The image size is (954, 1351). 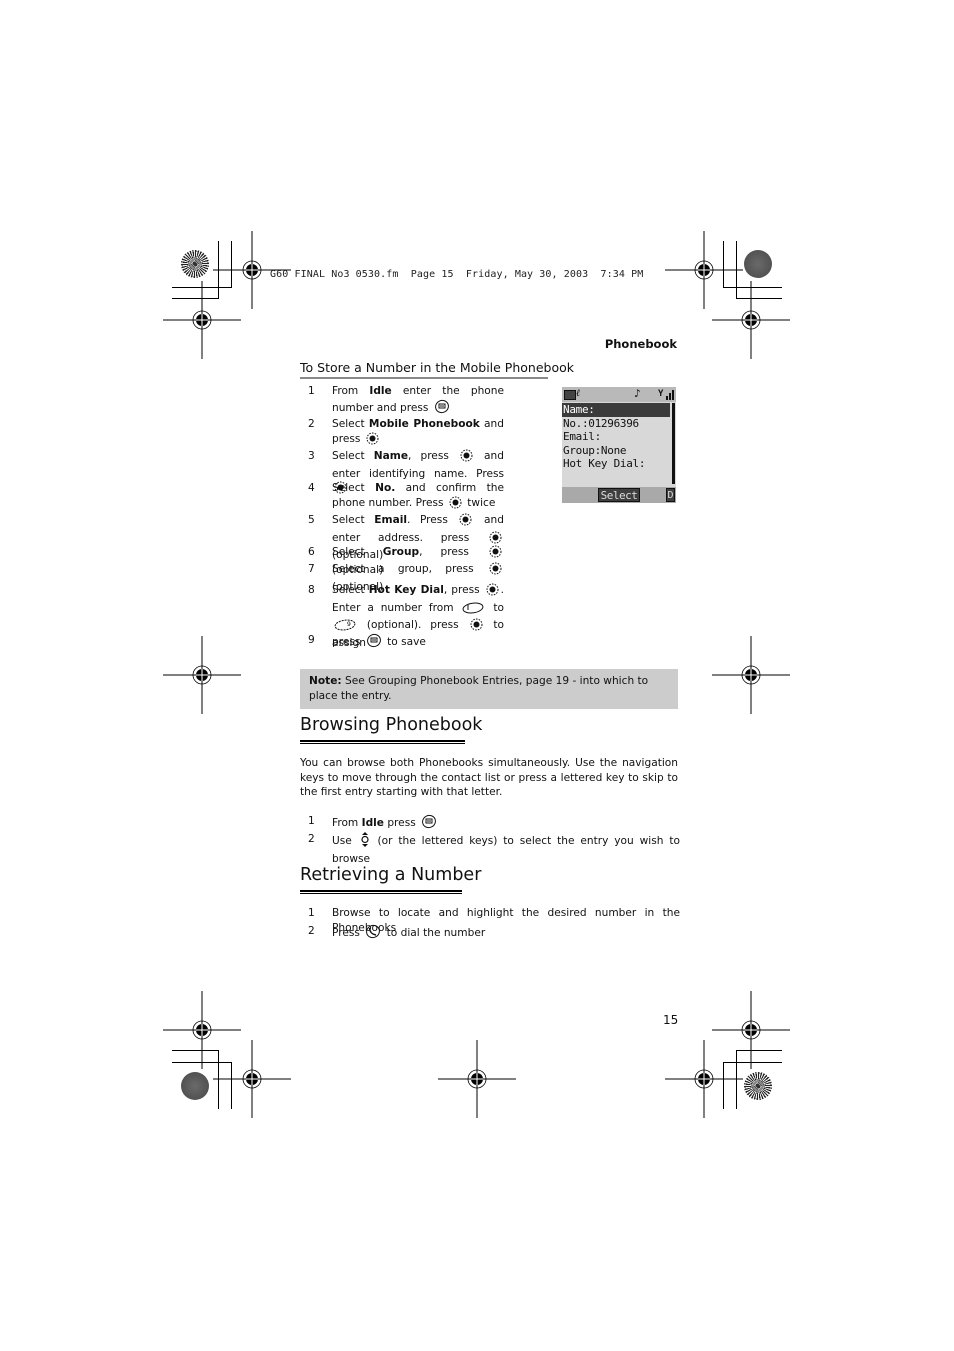 I want to click on retrieving-heading: Retrieving a Number, so click(x=391, y=875).